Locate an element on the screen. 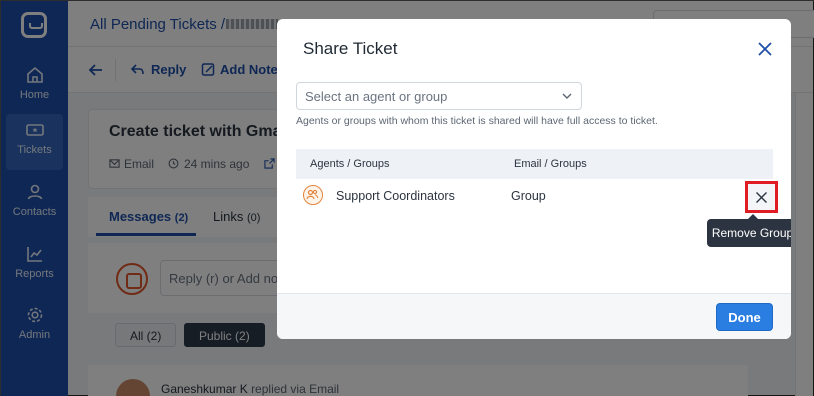 This screenshot has height=396, width=814. agent-group-select is located at coordinates (439, 96).